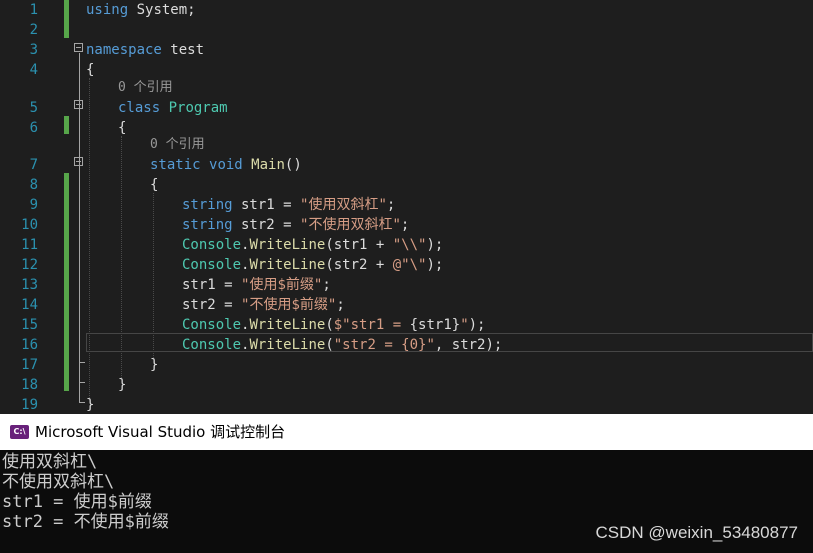  What do you see at coordinates (406, 30) in the screenshot?
I see `code-line: 2` at bounding box center [406, 30].